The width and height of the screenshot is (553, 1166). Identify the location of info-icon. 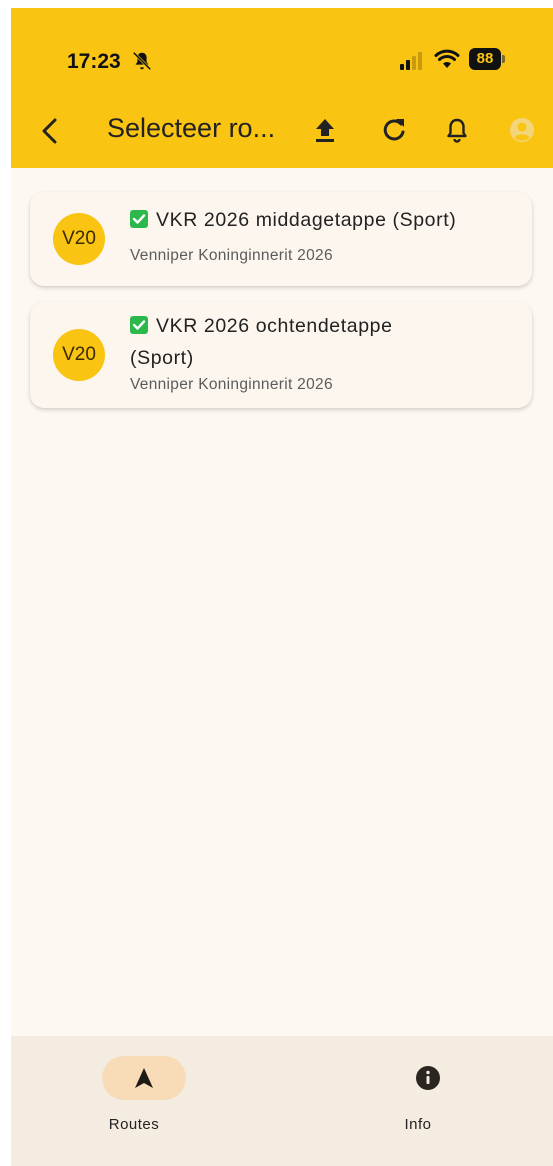
(428, 1078).